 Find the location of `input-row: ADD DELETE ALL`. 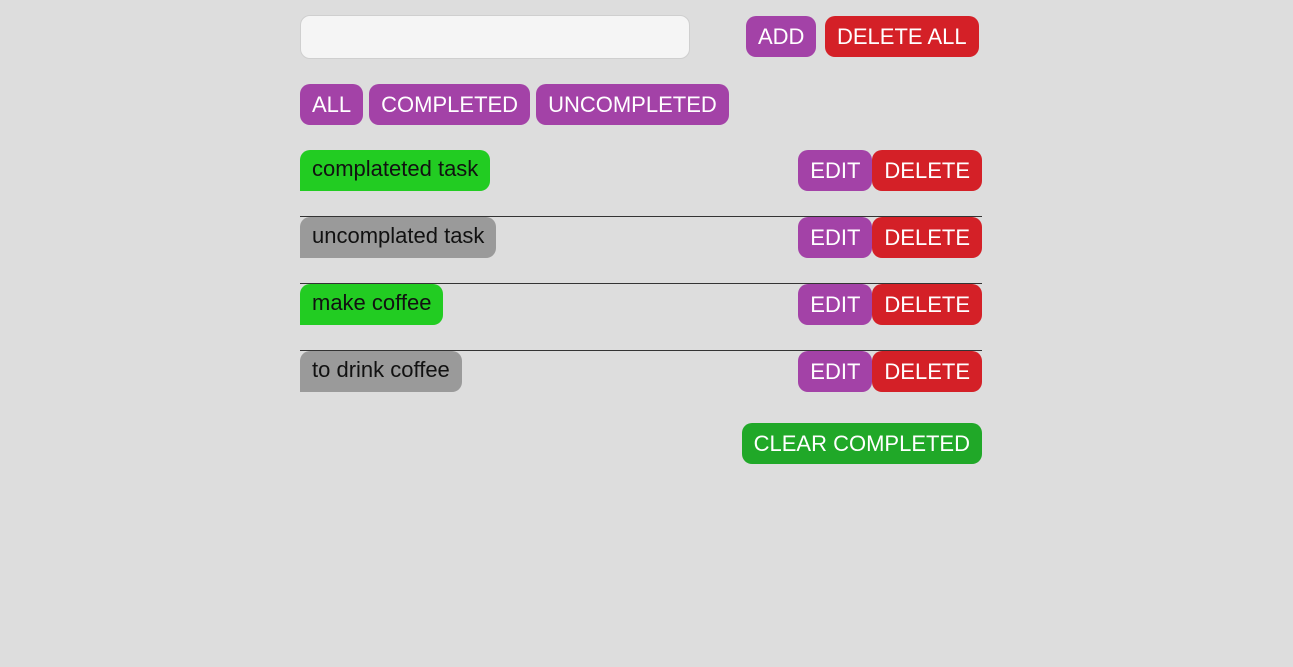

input-row: ADD DELETE ALL is located at coordinates (641, 37).